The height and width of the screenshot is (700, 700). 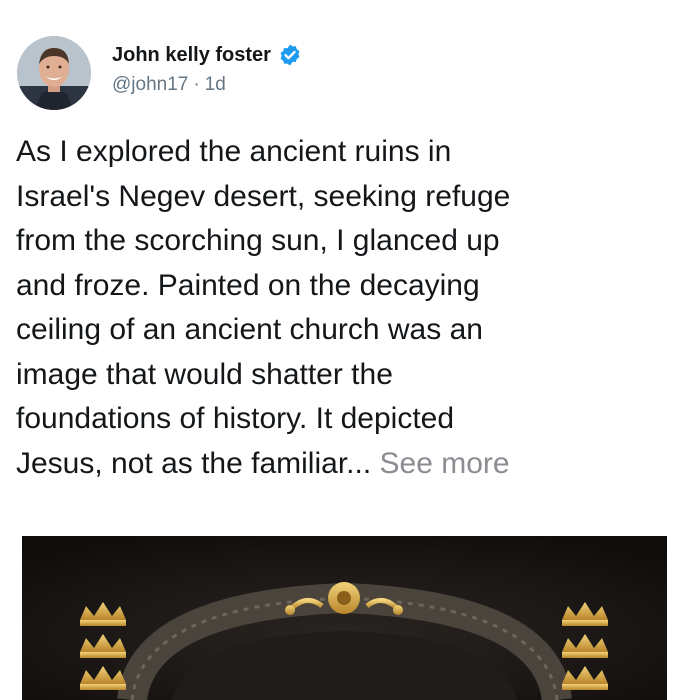 What do you see at coordinates (215, 84) in the screenshot?
I see `post-time: 1d` at bounding box center [215, 84].